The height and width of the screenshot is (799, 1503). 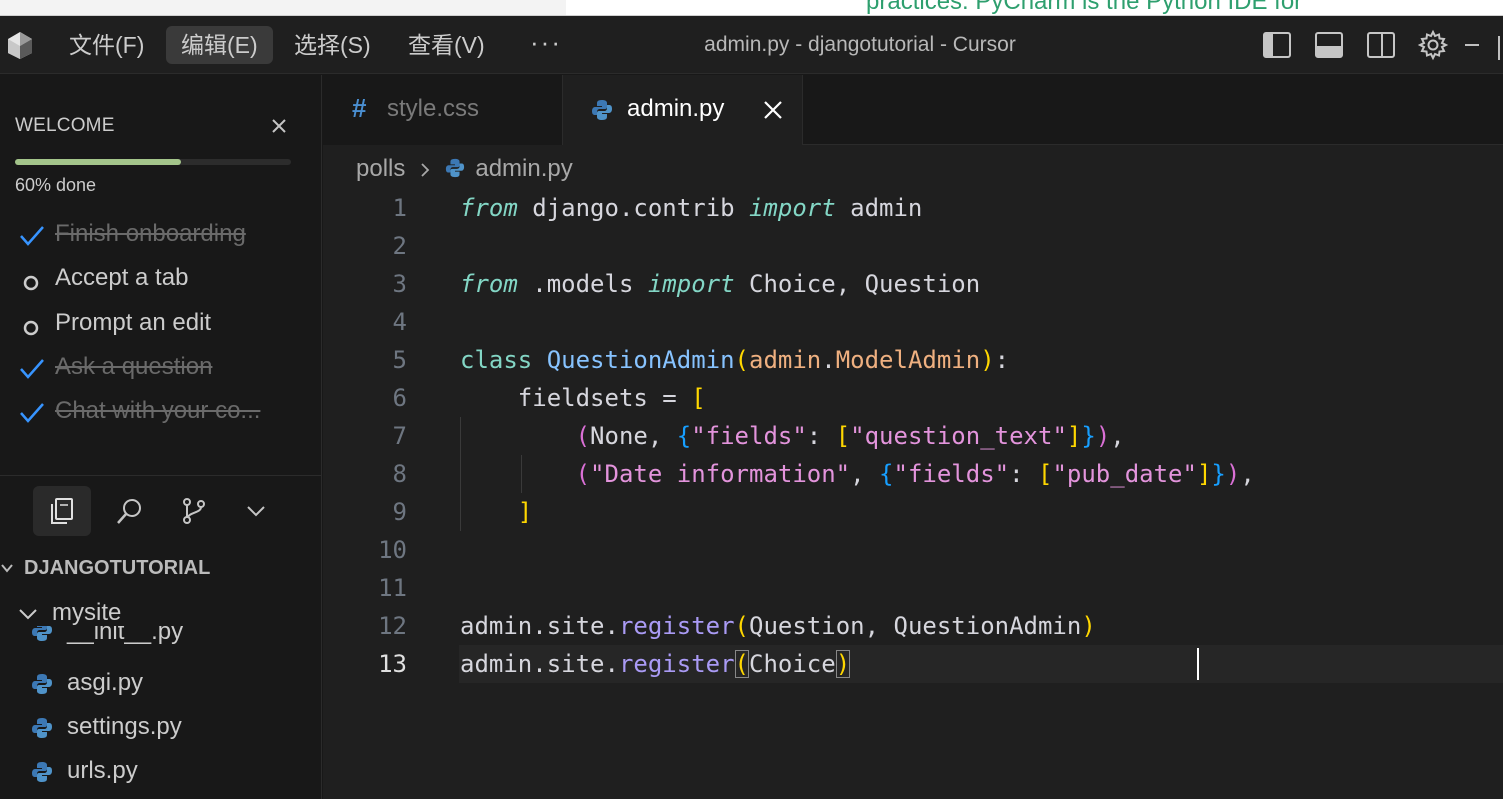 I want to click on maximize-icon-edge, so click(x=1499, y=48).